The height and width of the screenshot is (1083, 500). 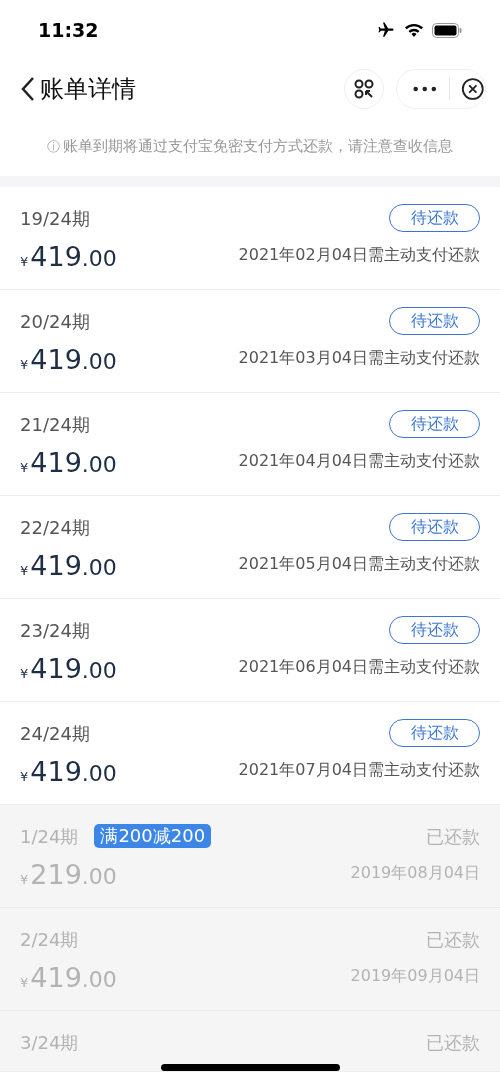 I want to click on due-note: 2021年02月04日需主动支付还款, so click(x=359, y=255).